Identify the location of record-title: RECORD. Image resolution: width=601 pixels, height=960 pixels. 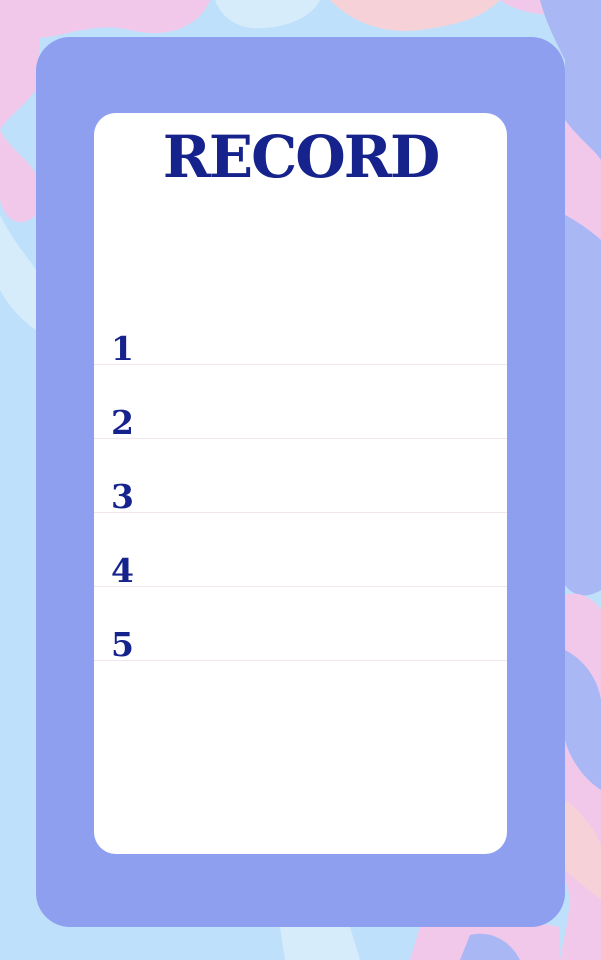
(301, 157).